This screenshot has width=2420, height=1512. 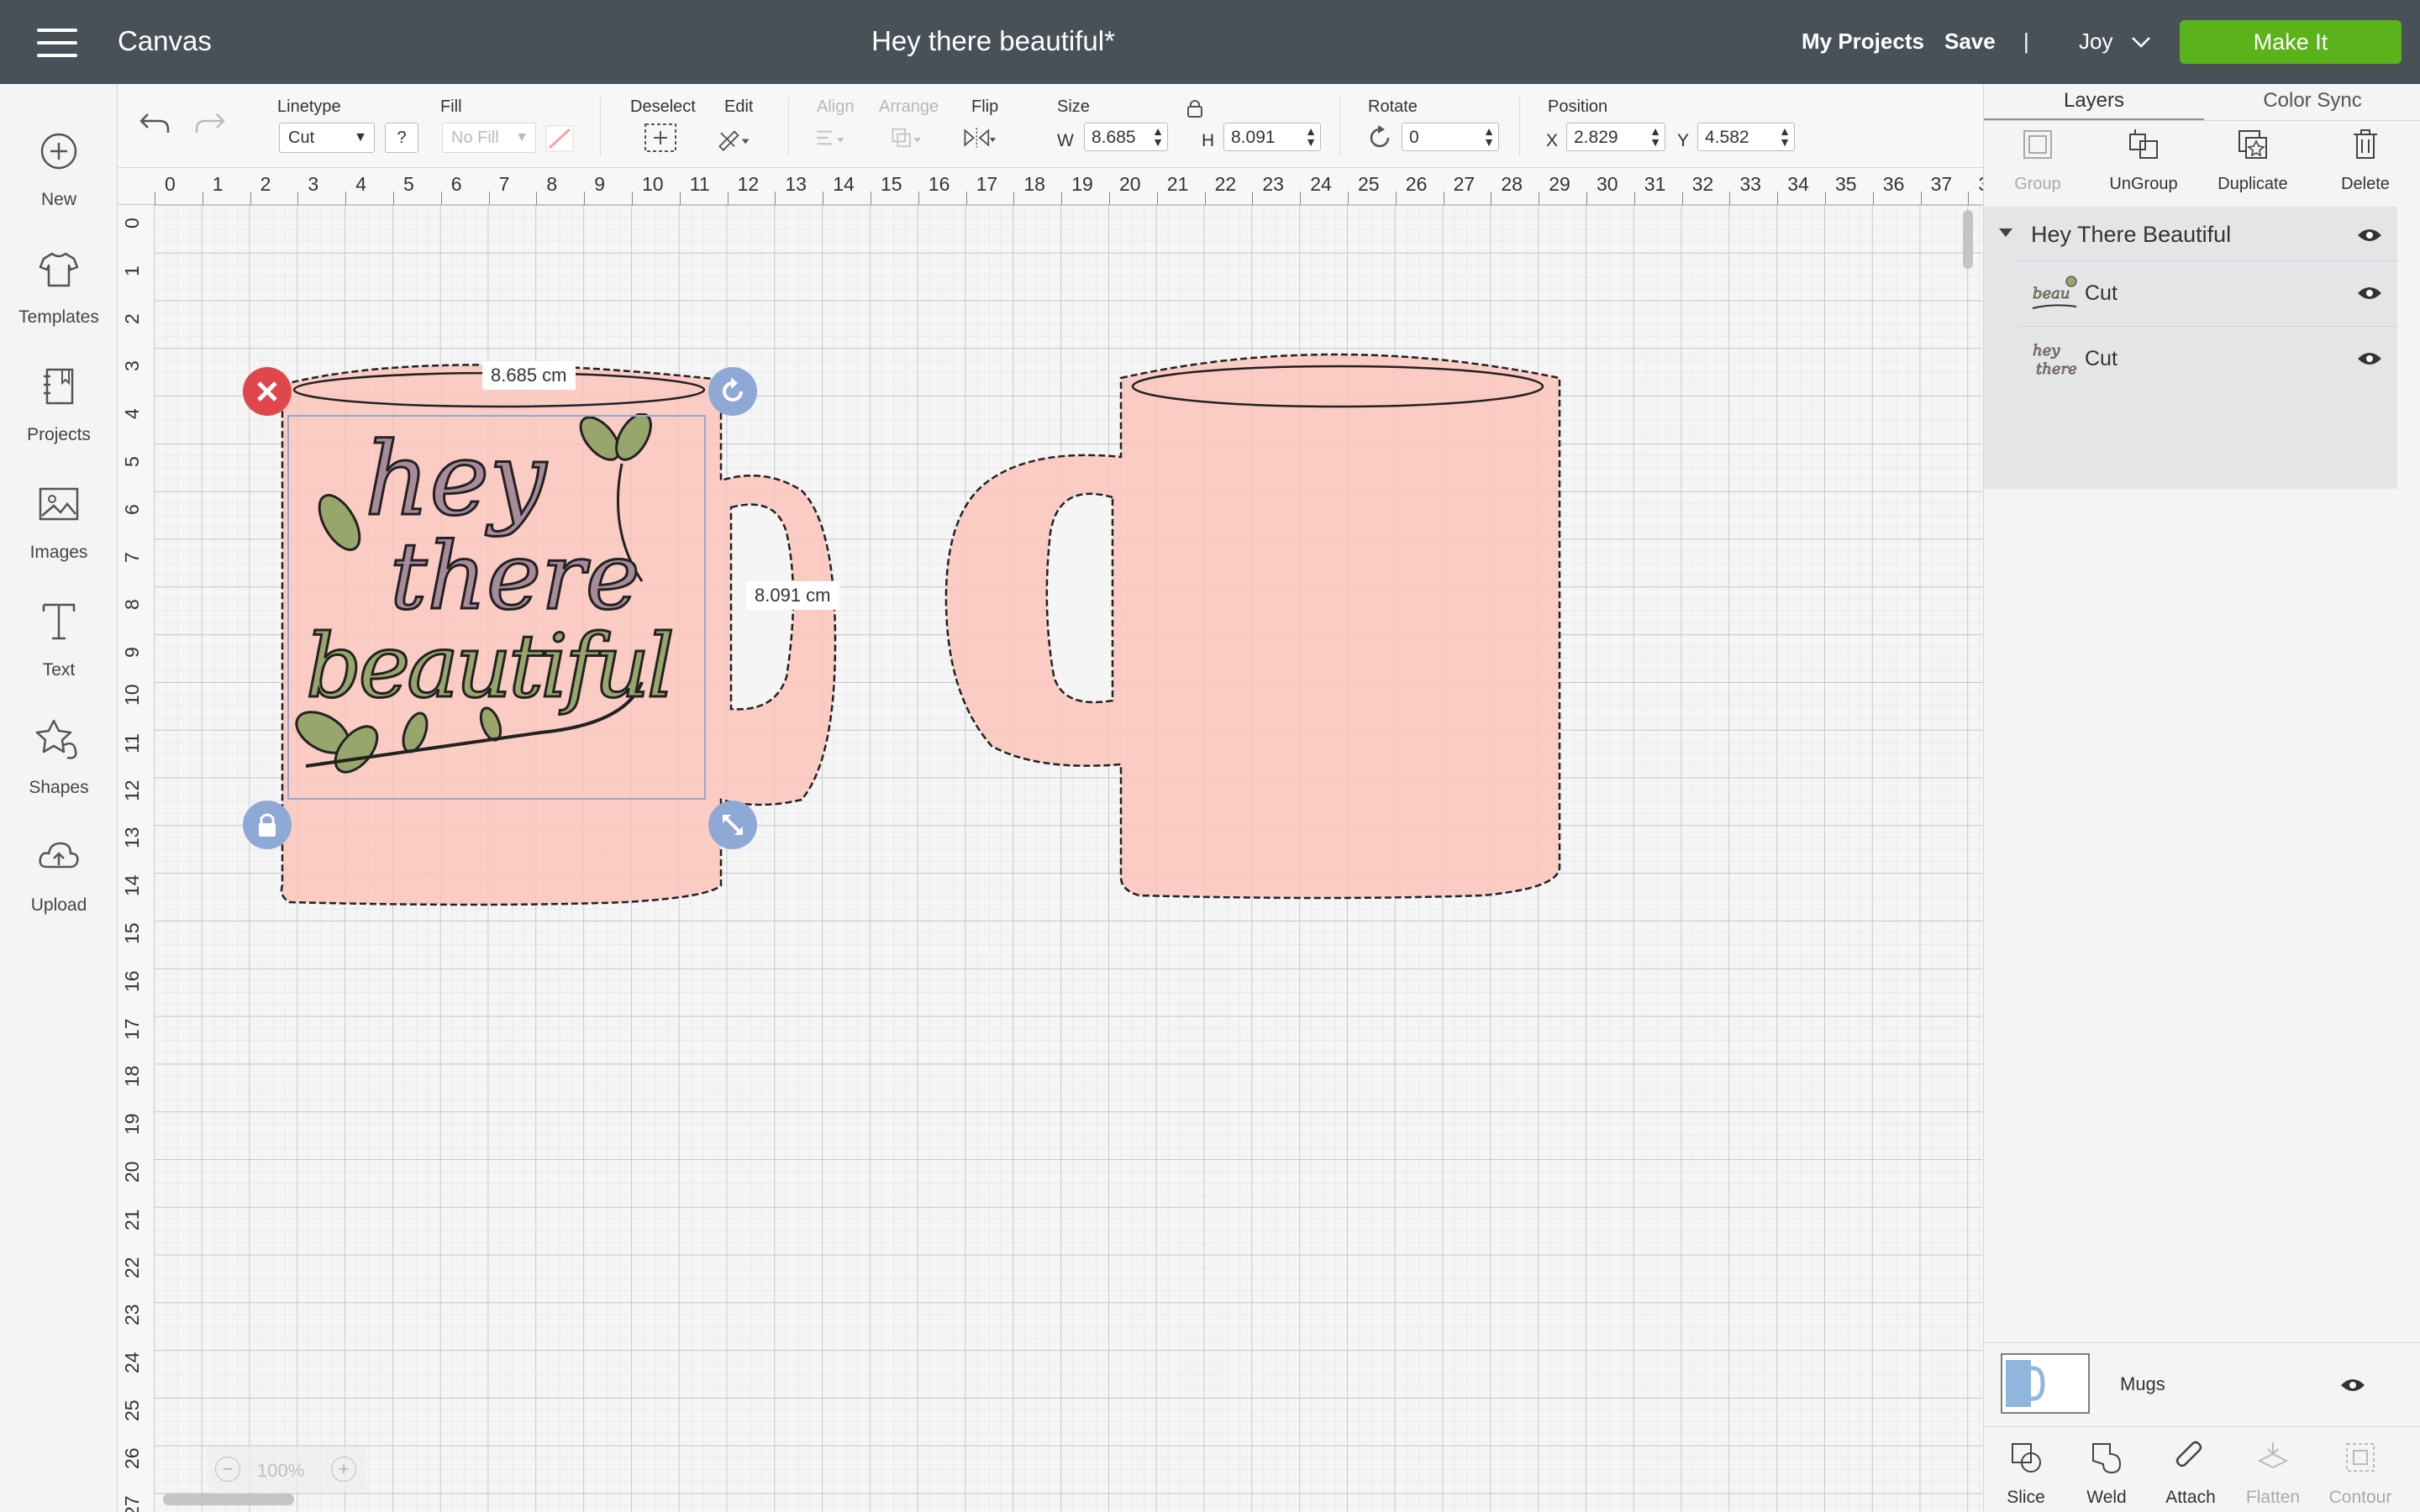 I want to click on bottom-actions-bar: Slice Weld Attach Flatten Contour, so click(x=2202, y=1469).